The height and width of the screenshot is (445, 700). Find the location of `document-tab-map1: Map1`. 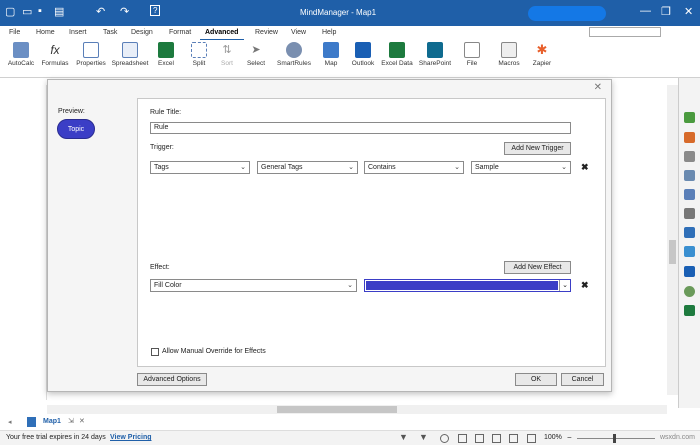

document-tab-map1: Map1 is located at coordinates (52, 421).